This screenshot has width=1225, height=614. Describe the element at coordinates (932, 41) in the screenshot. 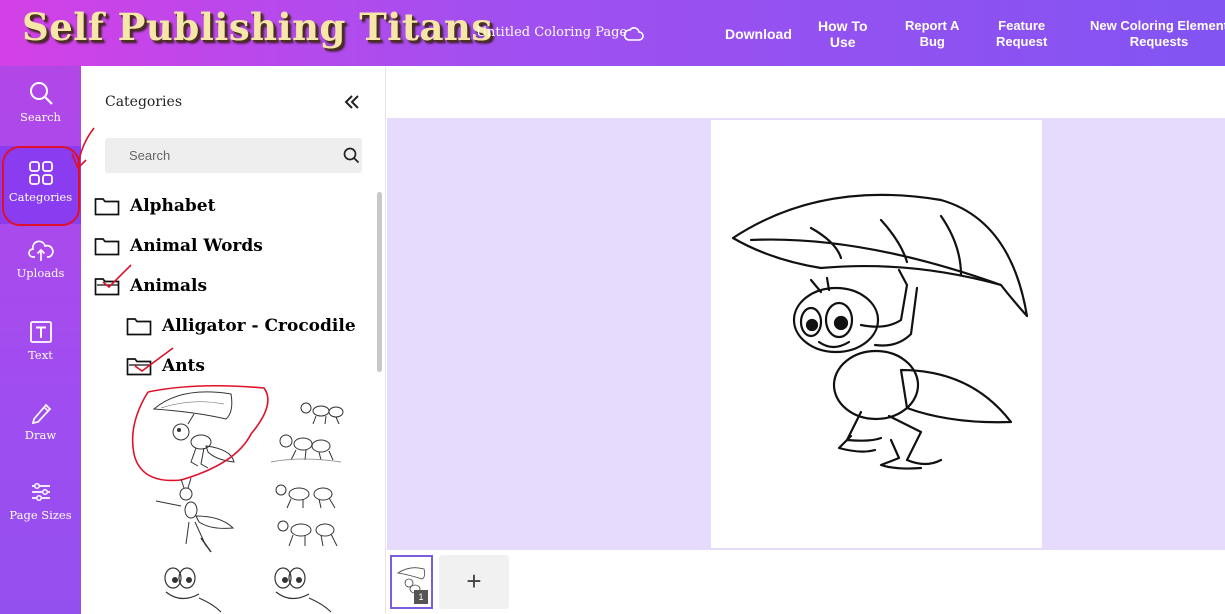

I see `report-bug-line-2: Bug` at that location.